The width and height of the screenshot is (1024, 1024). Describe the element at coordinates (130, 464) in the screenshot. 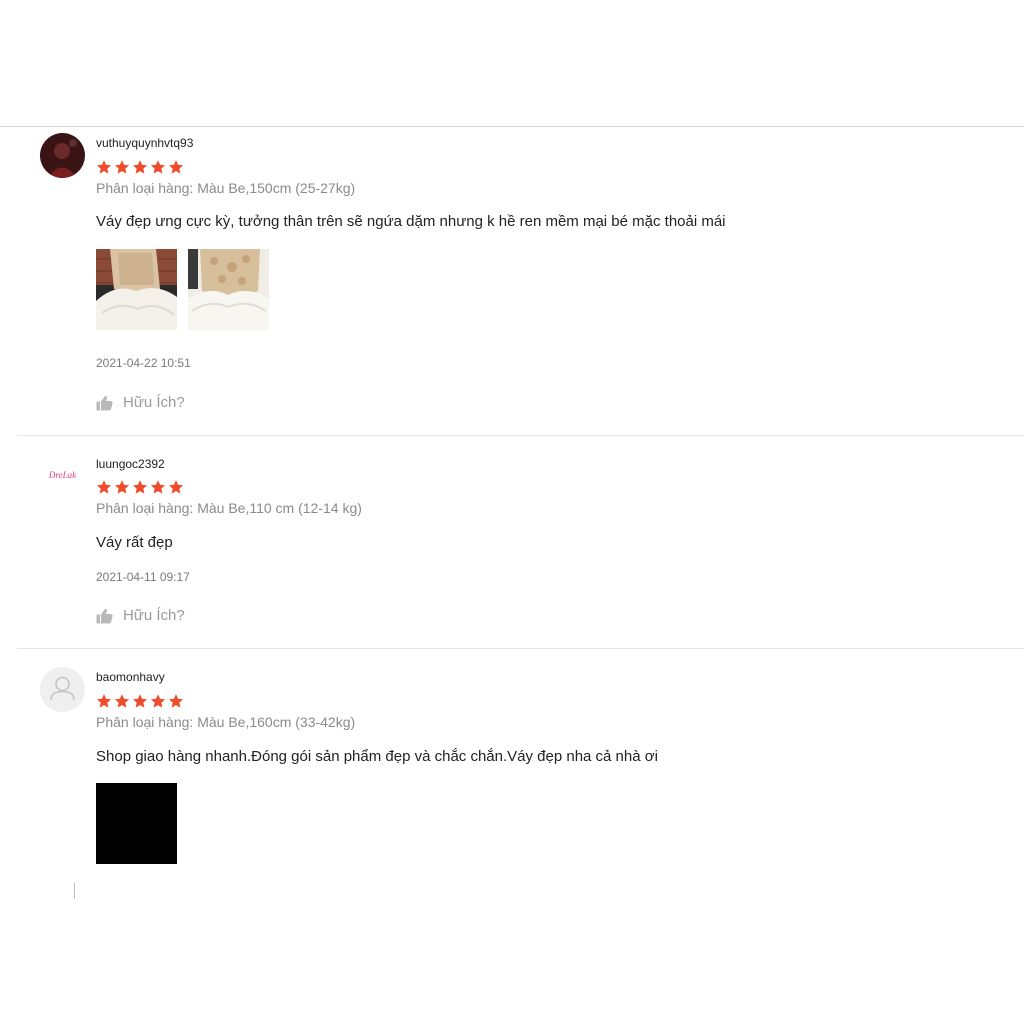

I see `review-username: luungoc2392` at that location.